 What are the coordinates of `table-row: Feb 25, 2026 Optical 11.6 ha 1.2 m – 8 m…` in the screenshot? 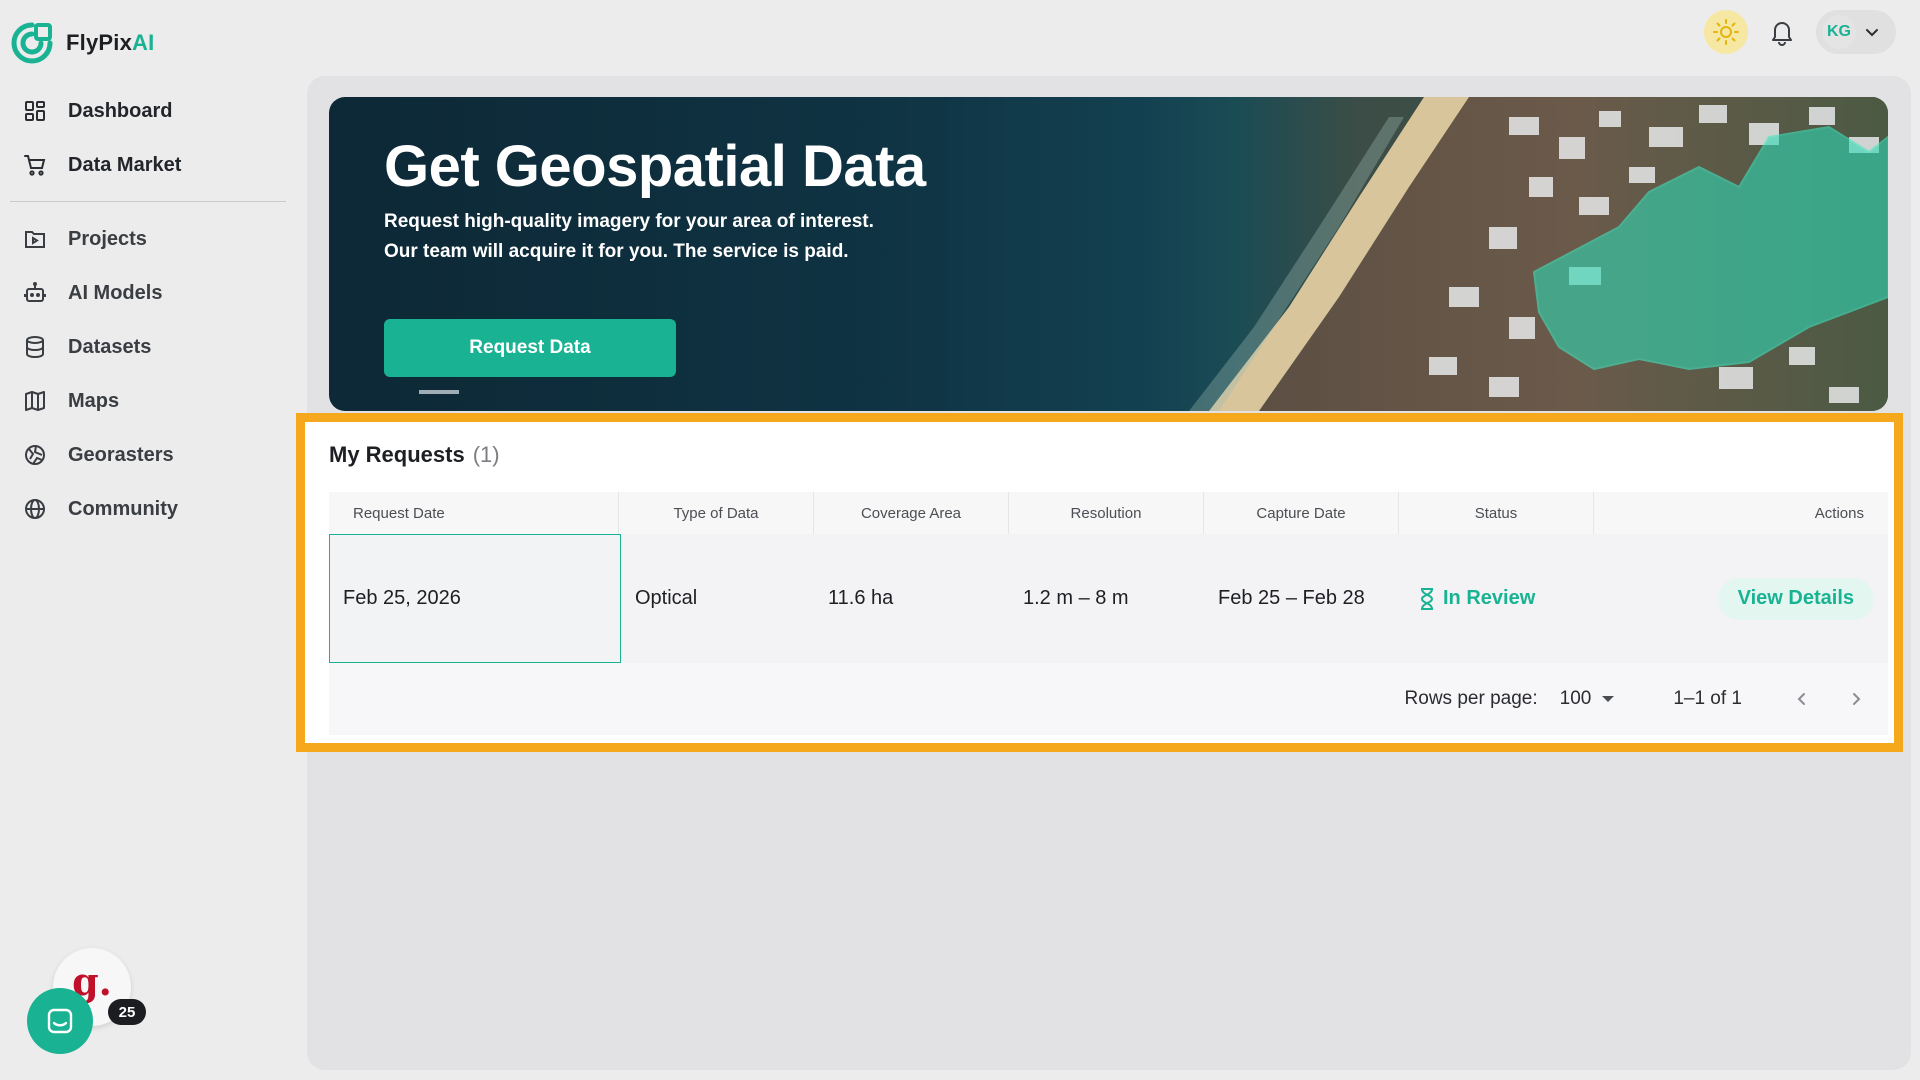 It's located at (1108, 598).